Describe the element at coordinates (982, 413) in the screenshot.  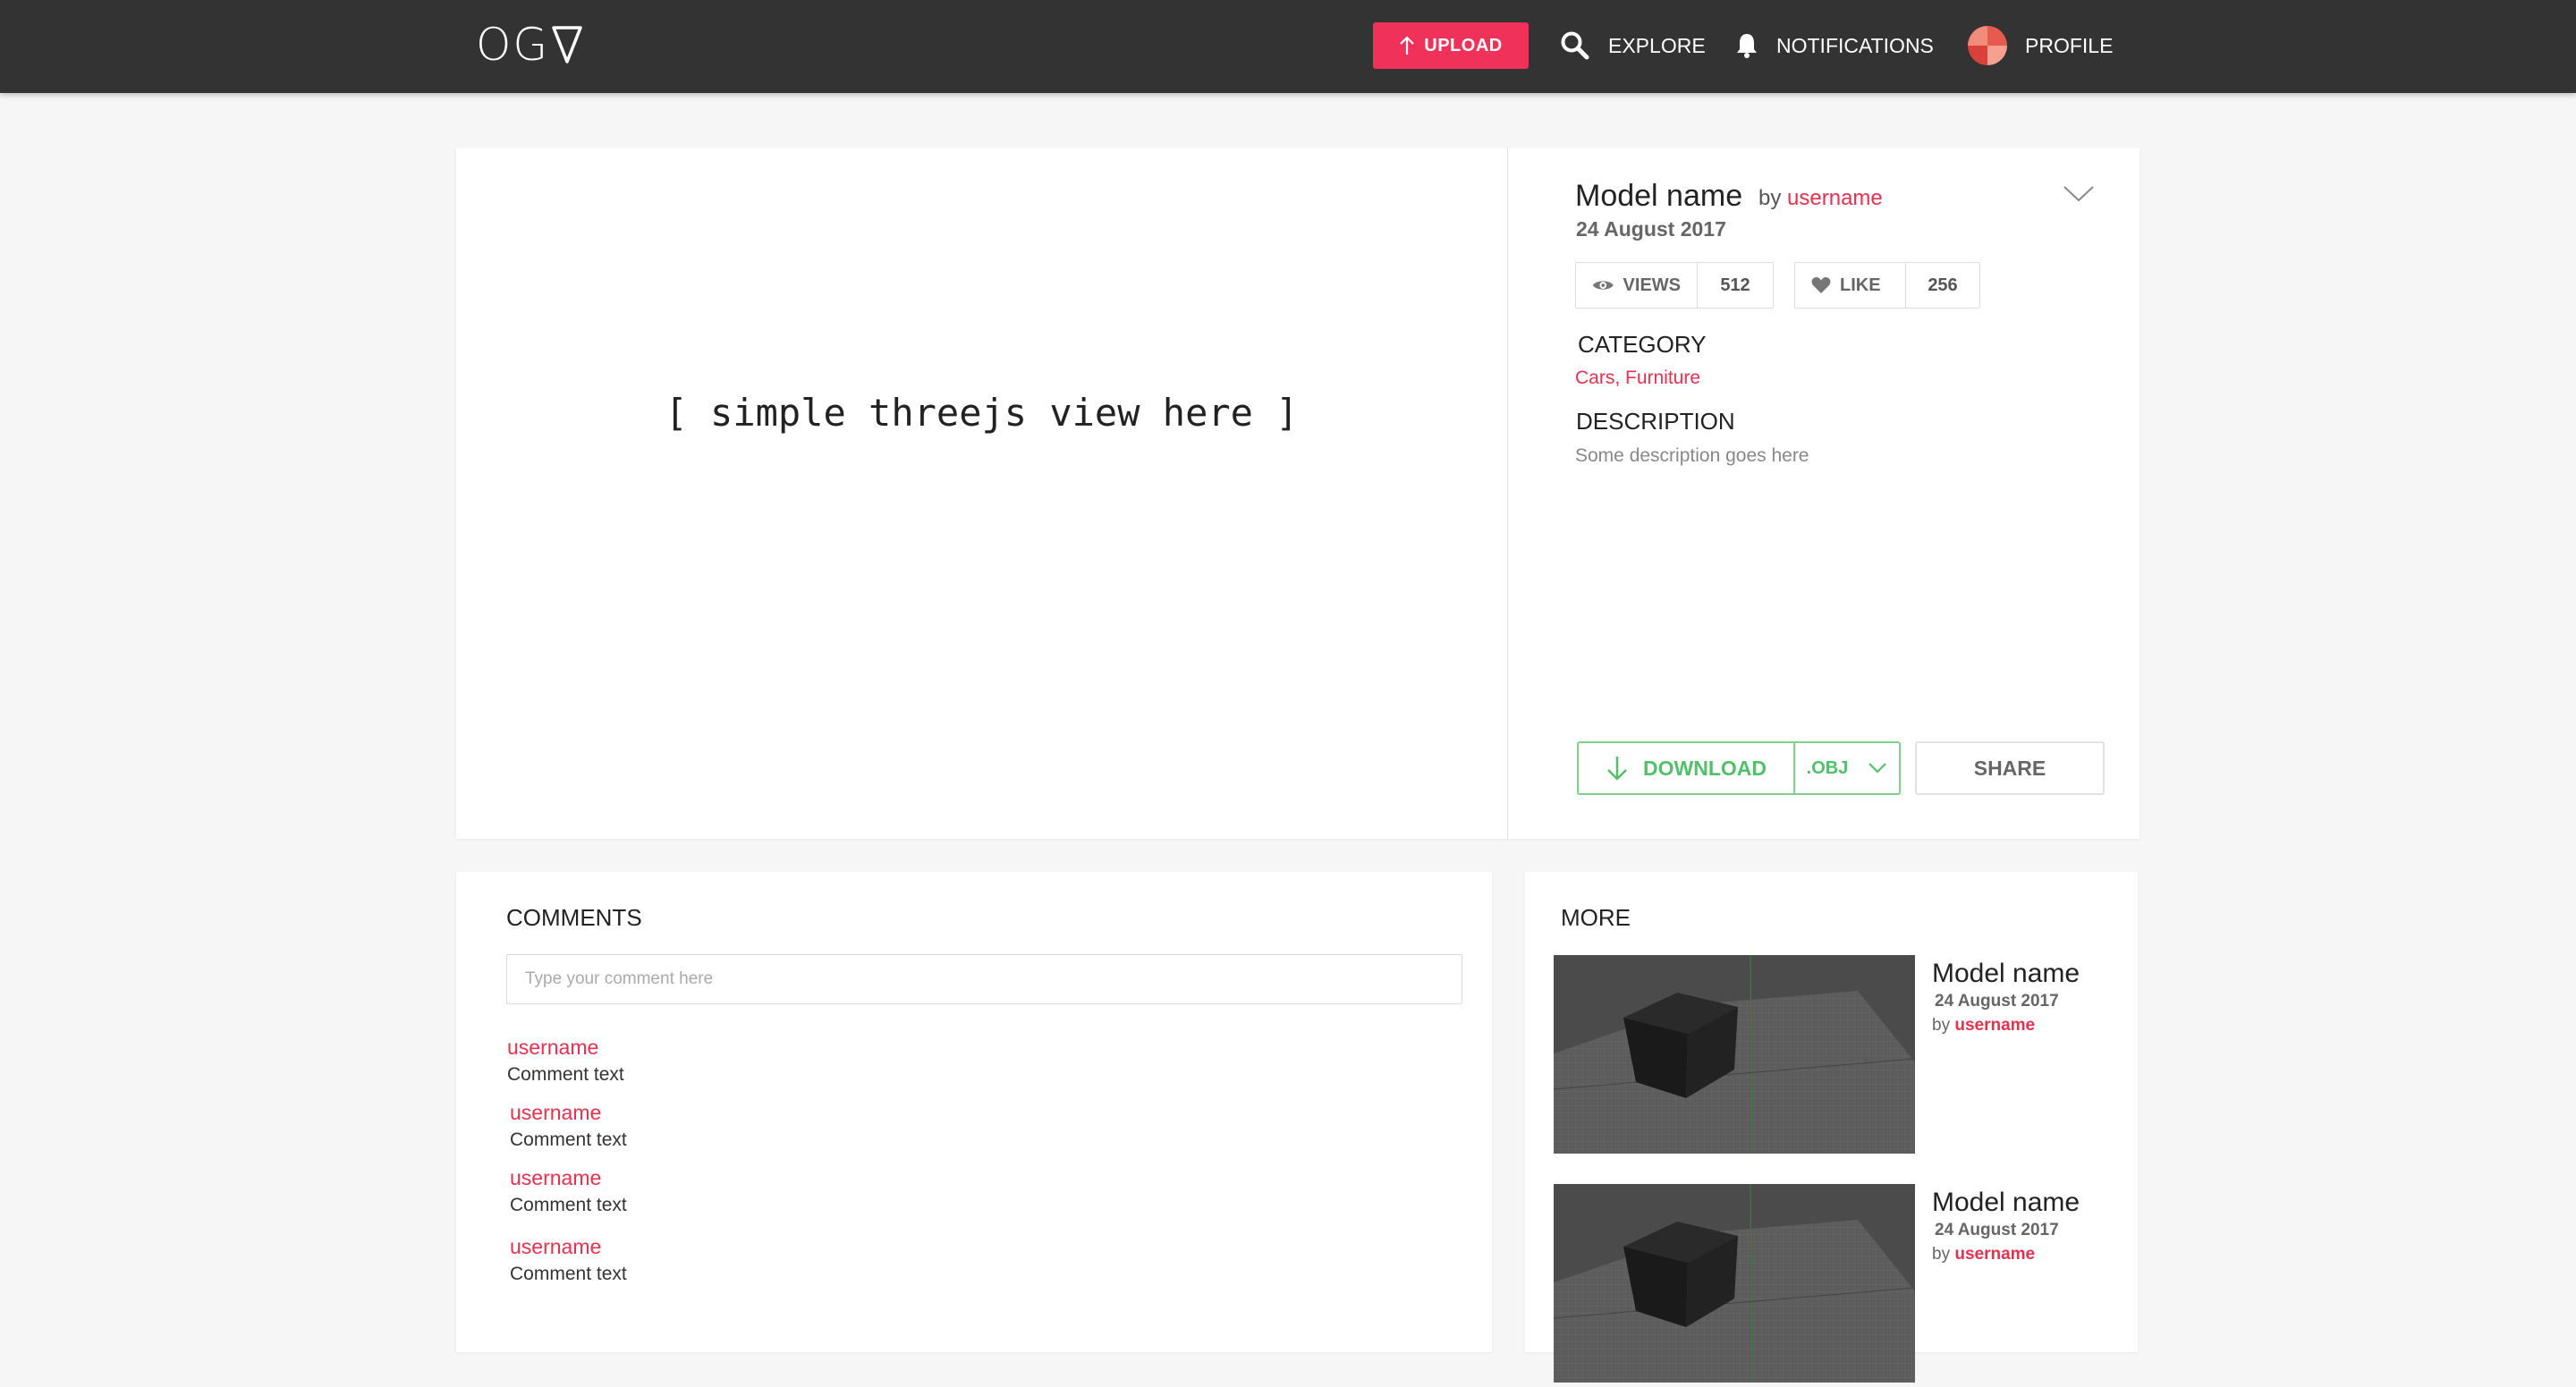
I see `viewer-placeholder-text: [ simple threejs view here ]` at that location.